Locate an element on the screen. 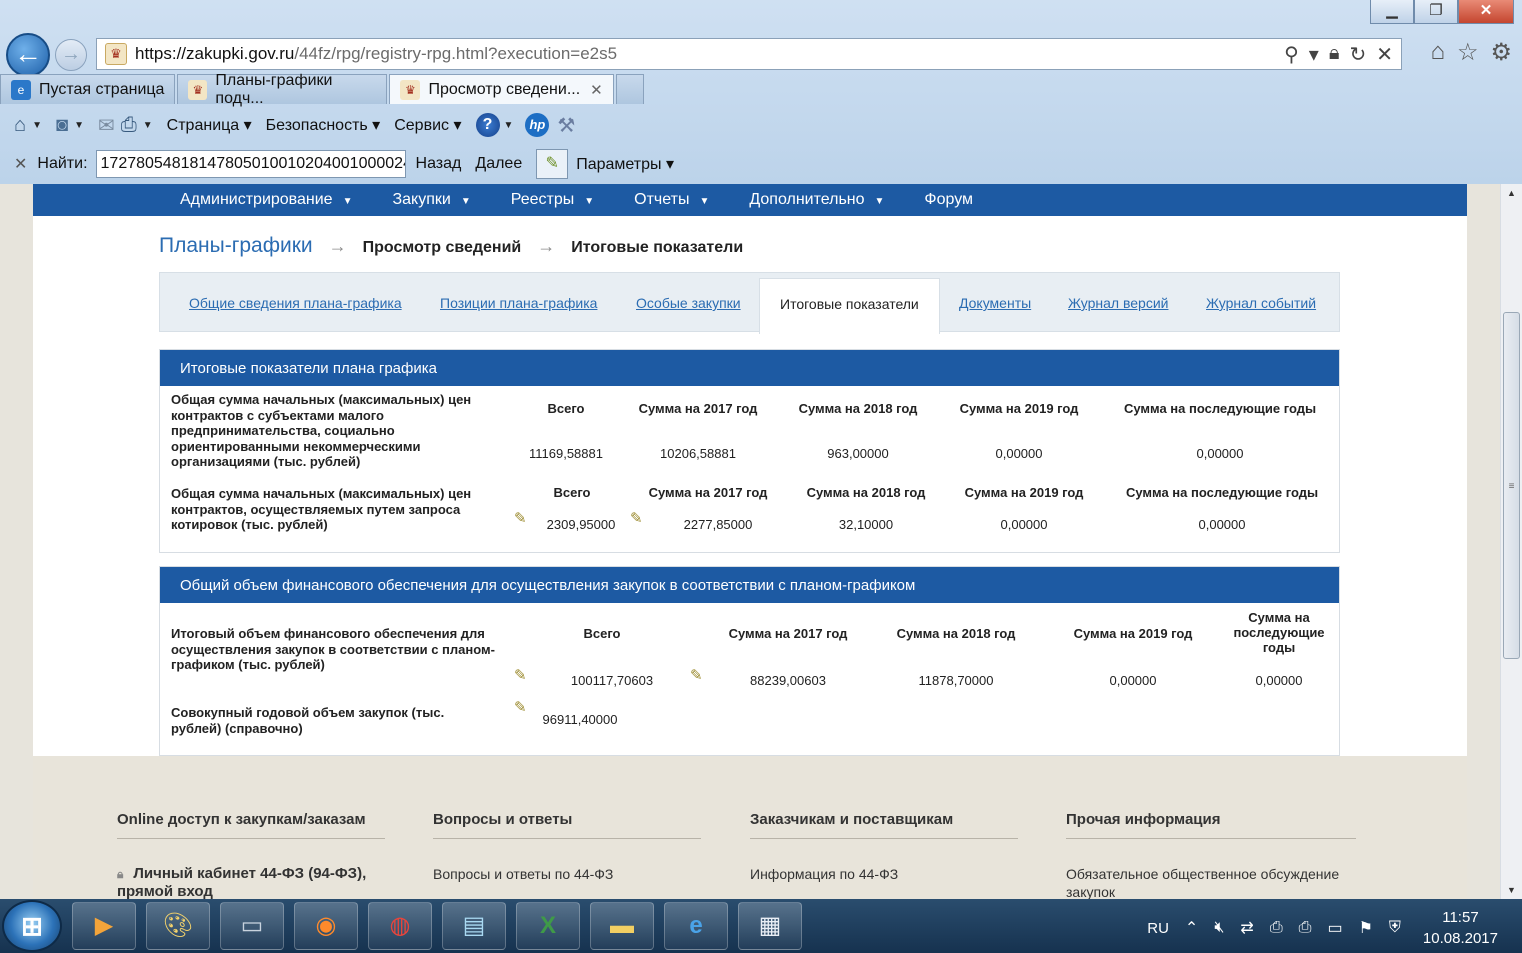  footer-link-info: Информация по 44-ФЗ is located at coordinates (884, 874).